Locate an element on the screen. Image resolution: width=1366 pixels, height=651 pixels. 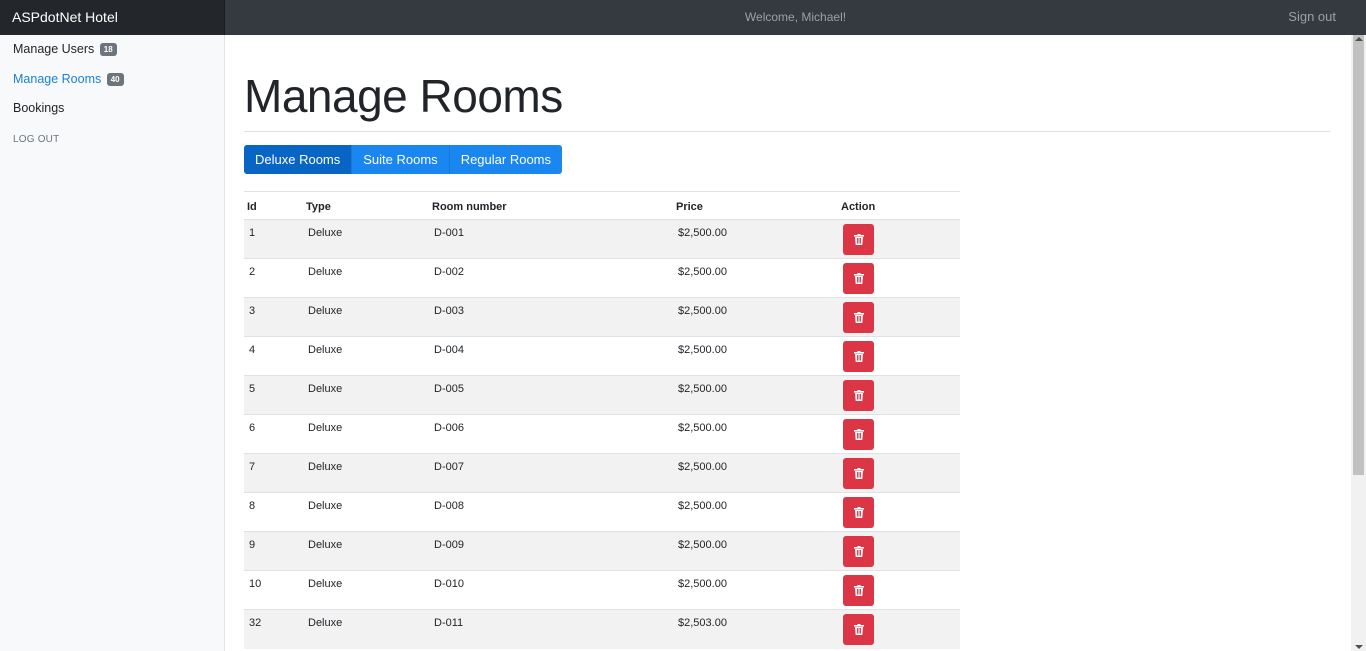
cell-room-number: D-009 is located at coordinates (551, 551).